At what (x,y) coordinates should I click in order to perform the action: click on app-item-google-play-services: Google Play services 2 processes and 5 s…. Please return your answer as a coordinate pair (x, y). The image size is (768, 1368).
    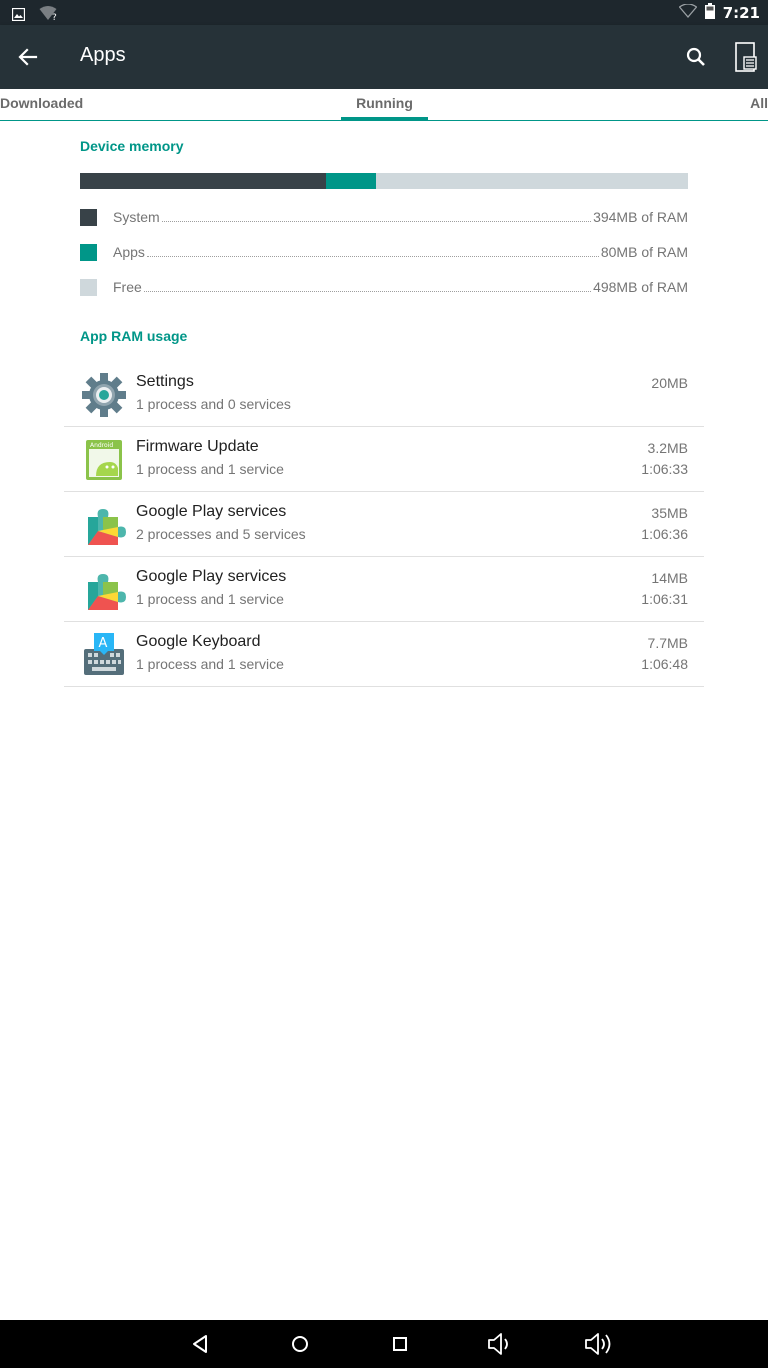
    Looking at the image, I should click on (384, 524).